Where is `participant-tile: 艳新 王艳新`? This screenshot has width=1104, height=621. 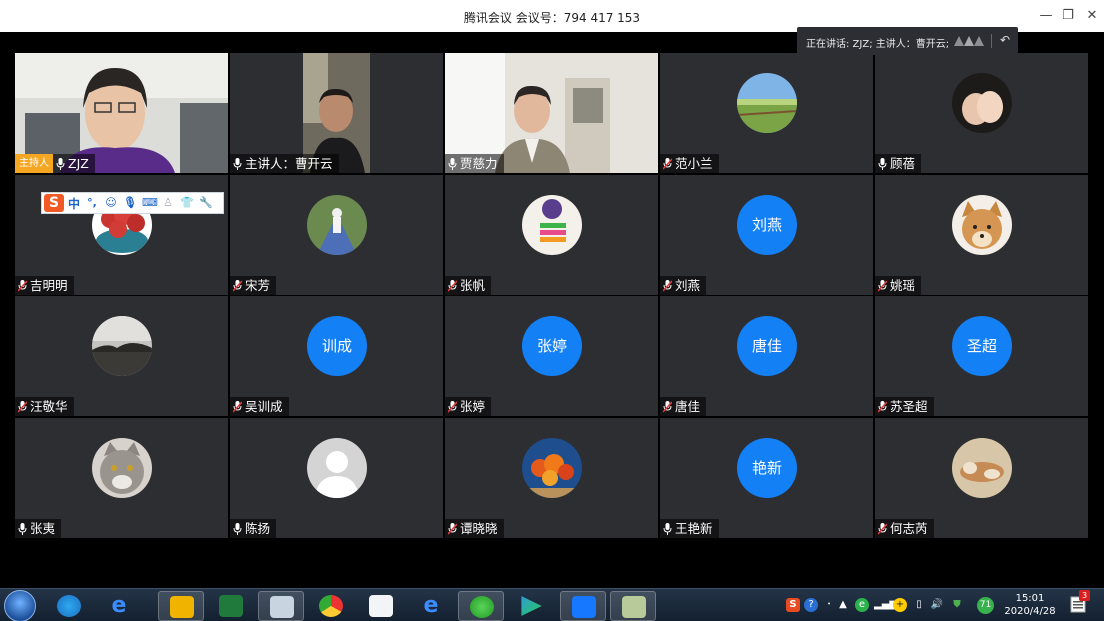 participant-tile: 艳新 王艳新 is located at coordinates (766, 478).